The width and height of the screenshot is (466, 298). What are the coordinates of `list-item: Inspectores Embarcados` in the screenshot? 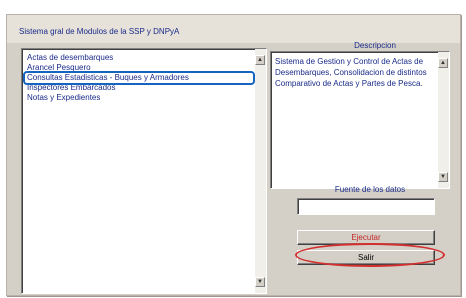 It's located at (139, 88).